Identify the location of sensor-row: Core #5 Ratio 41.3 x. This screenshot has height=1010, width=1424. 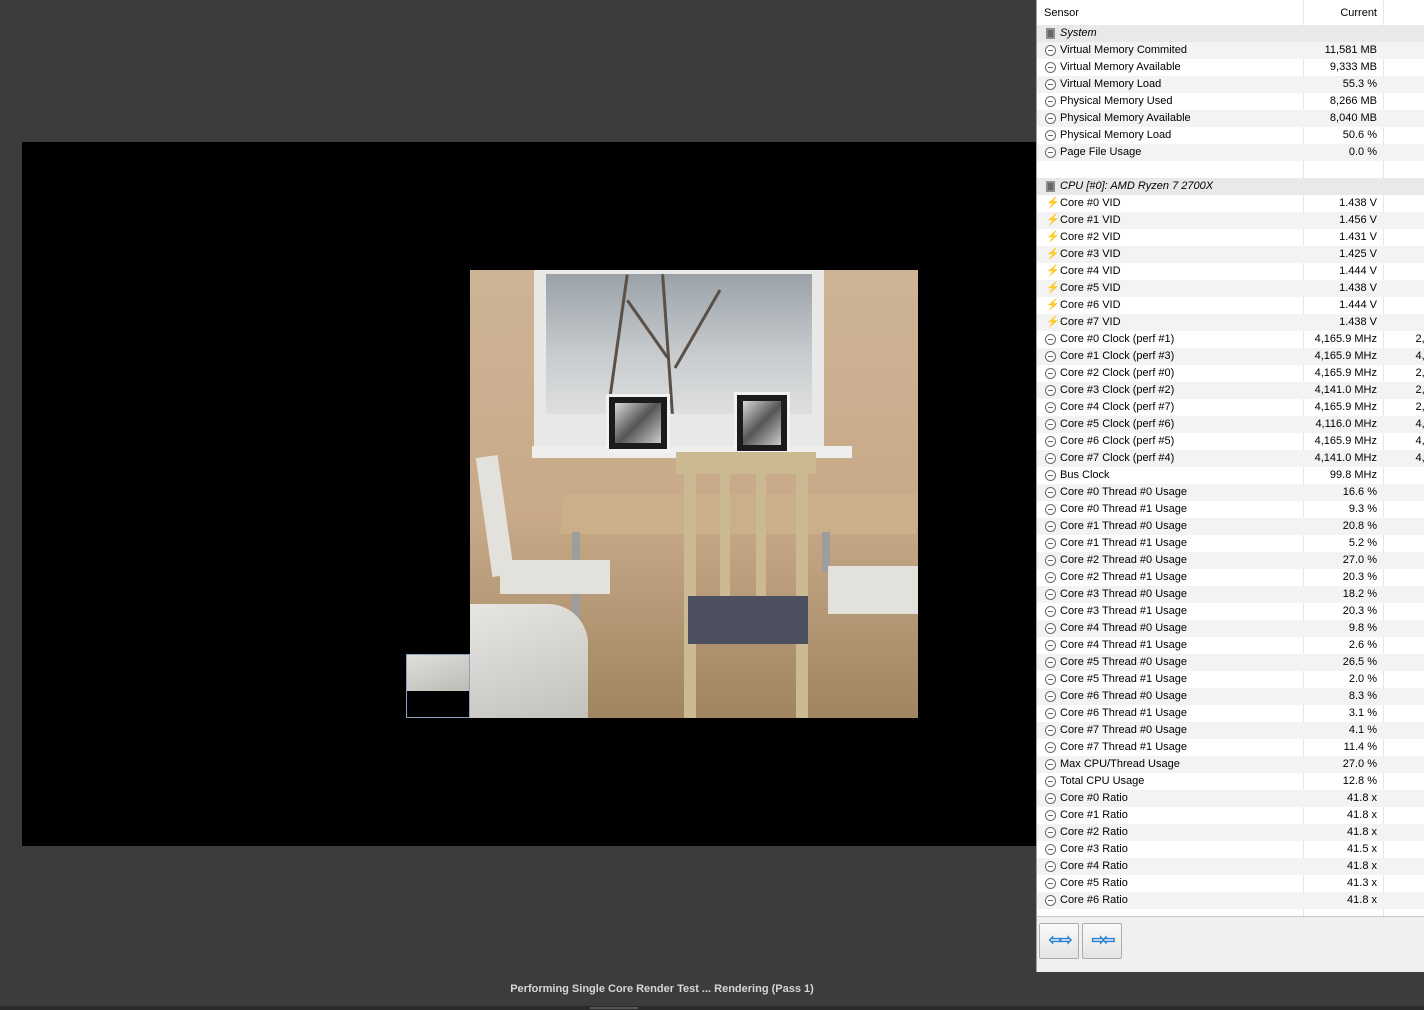
(1230, 883).